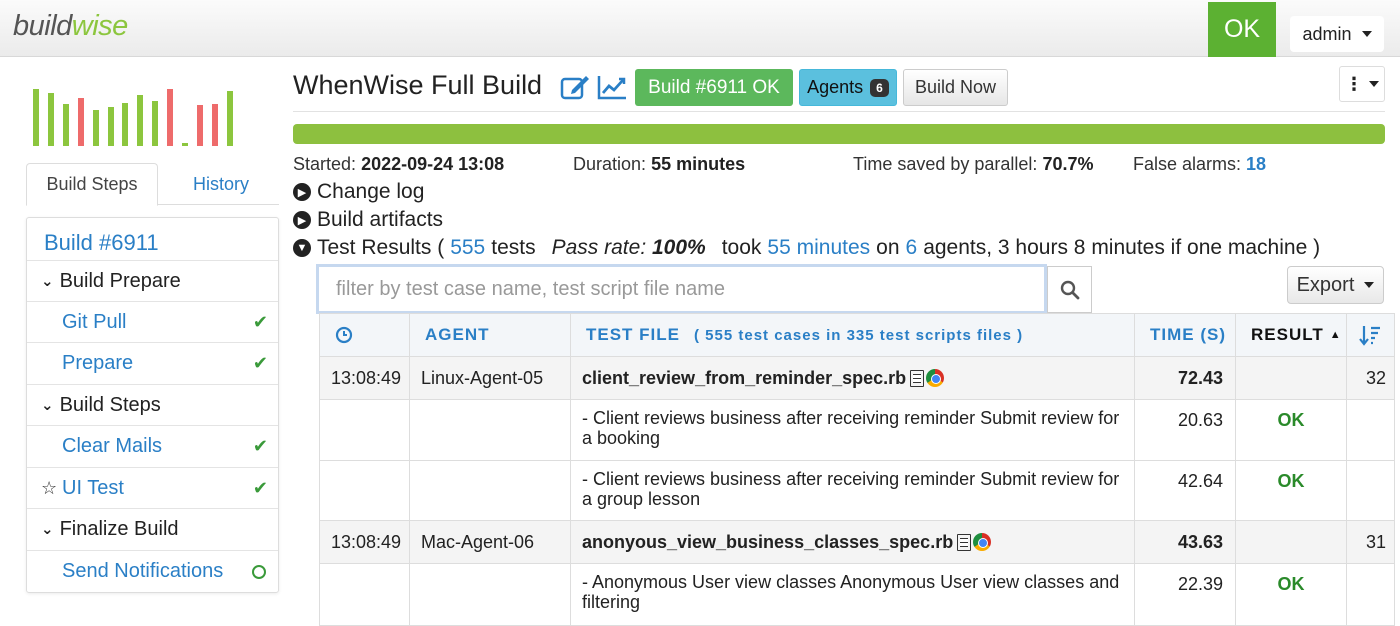  What do you see at coordinates (489, 335) in the screenshot?
I see `column-header-agent: AGENT` at bounding box center [489, 335].